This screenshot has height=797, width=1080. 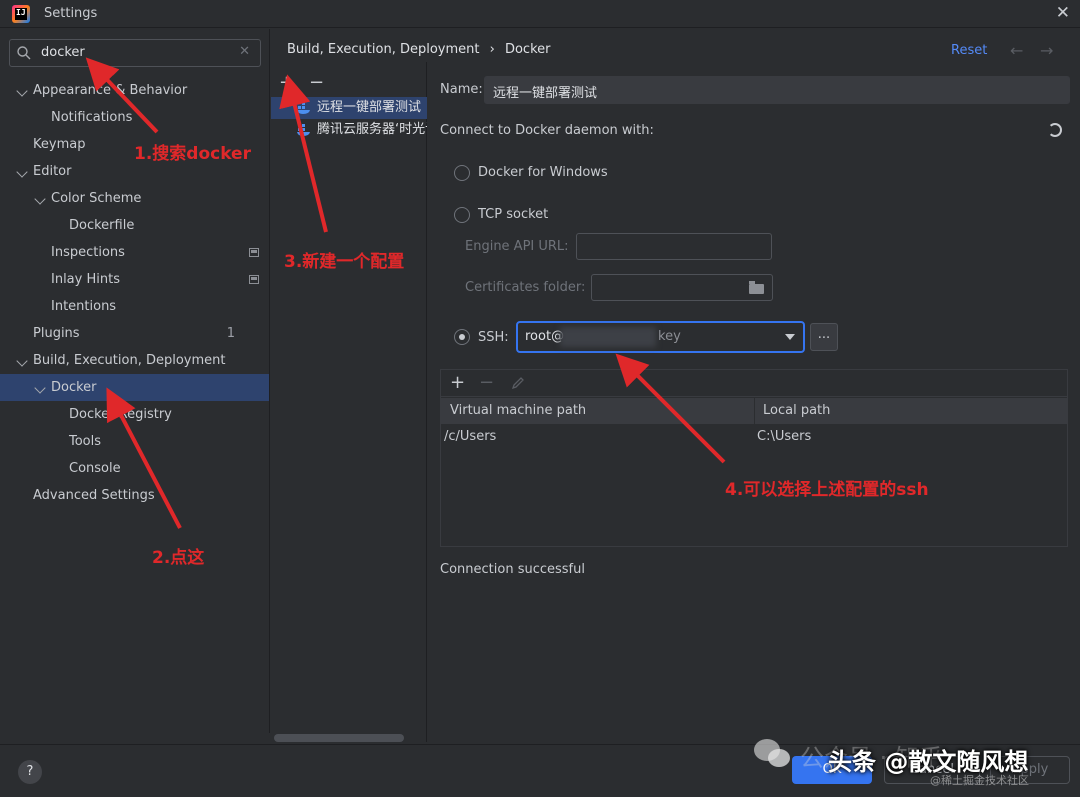 I want to click on ssh-radio, so click(x=462, y=337).